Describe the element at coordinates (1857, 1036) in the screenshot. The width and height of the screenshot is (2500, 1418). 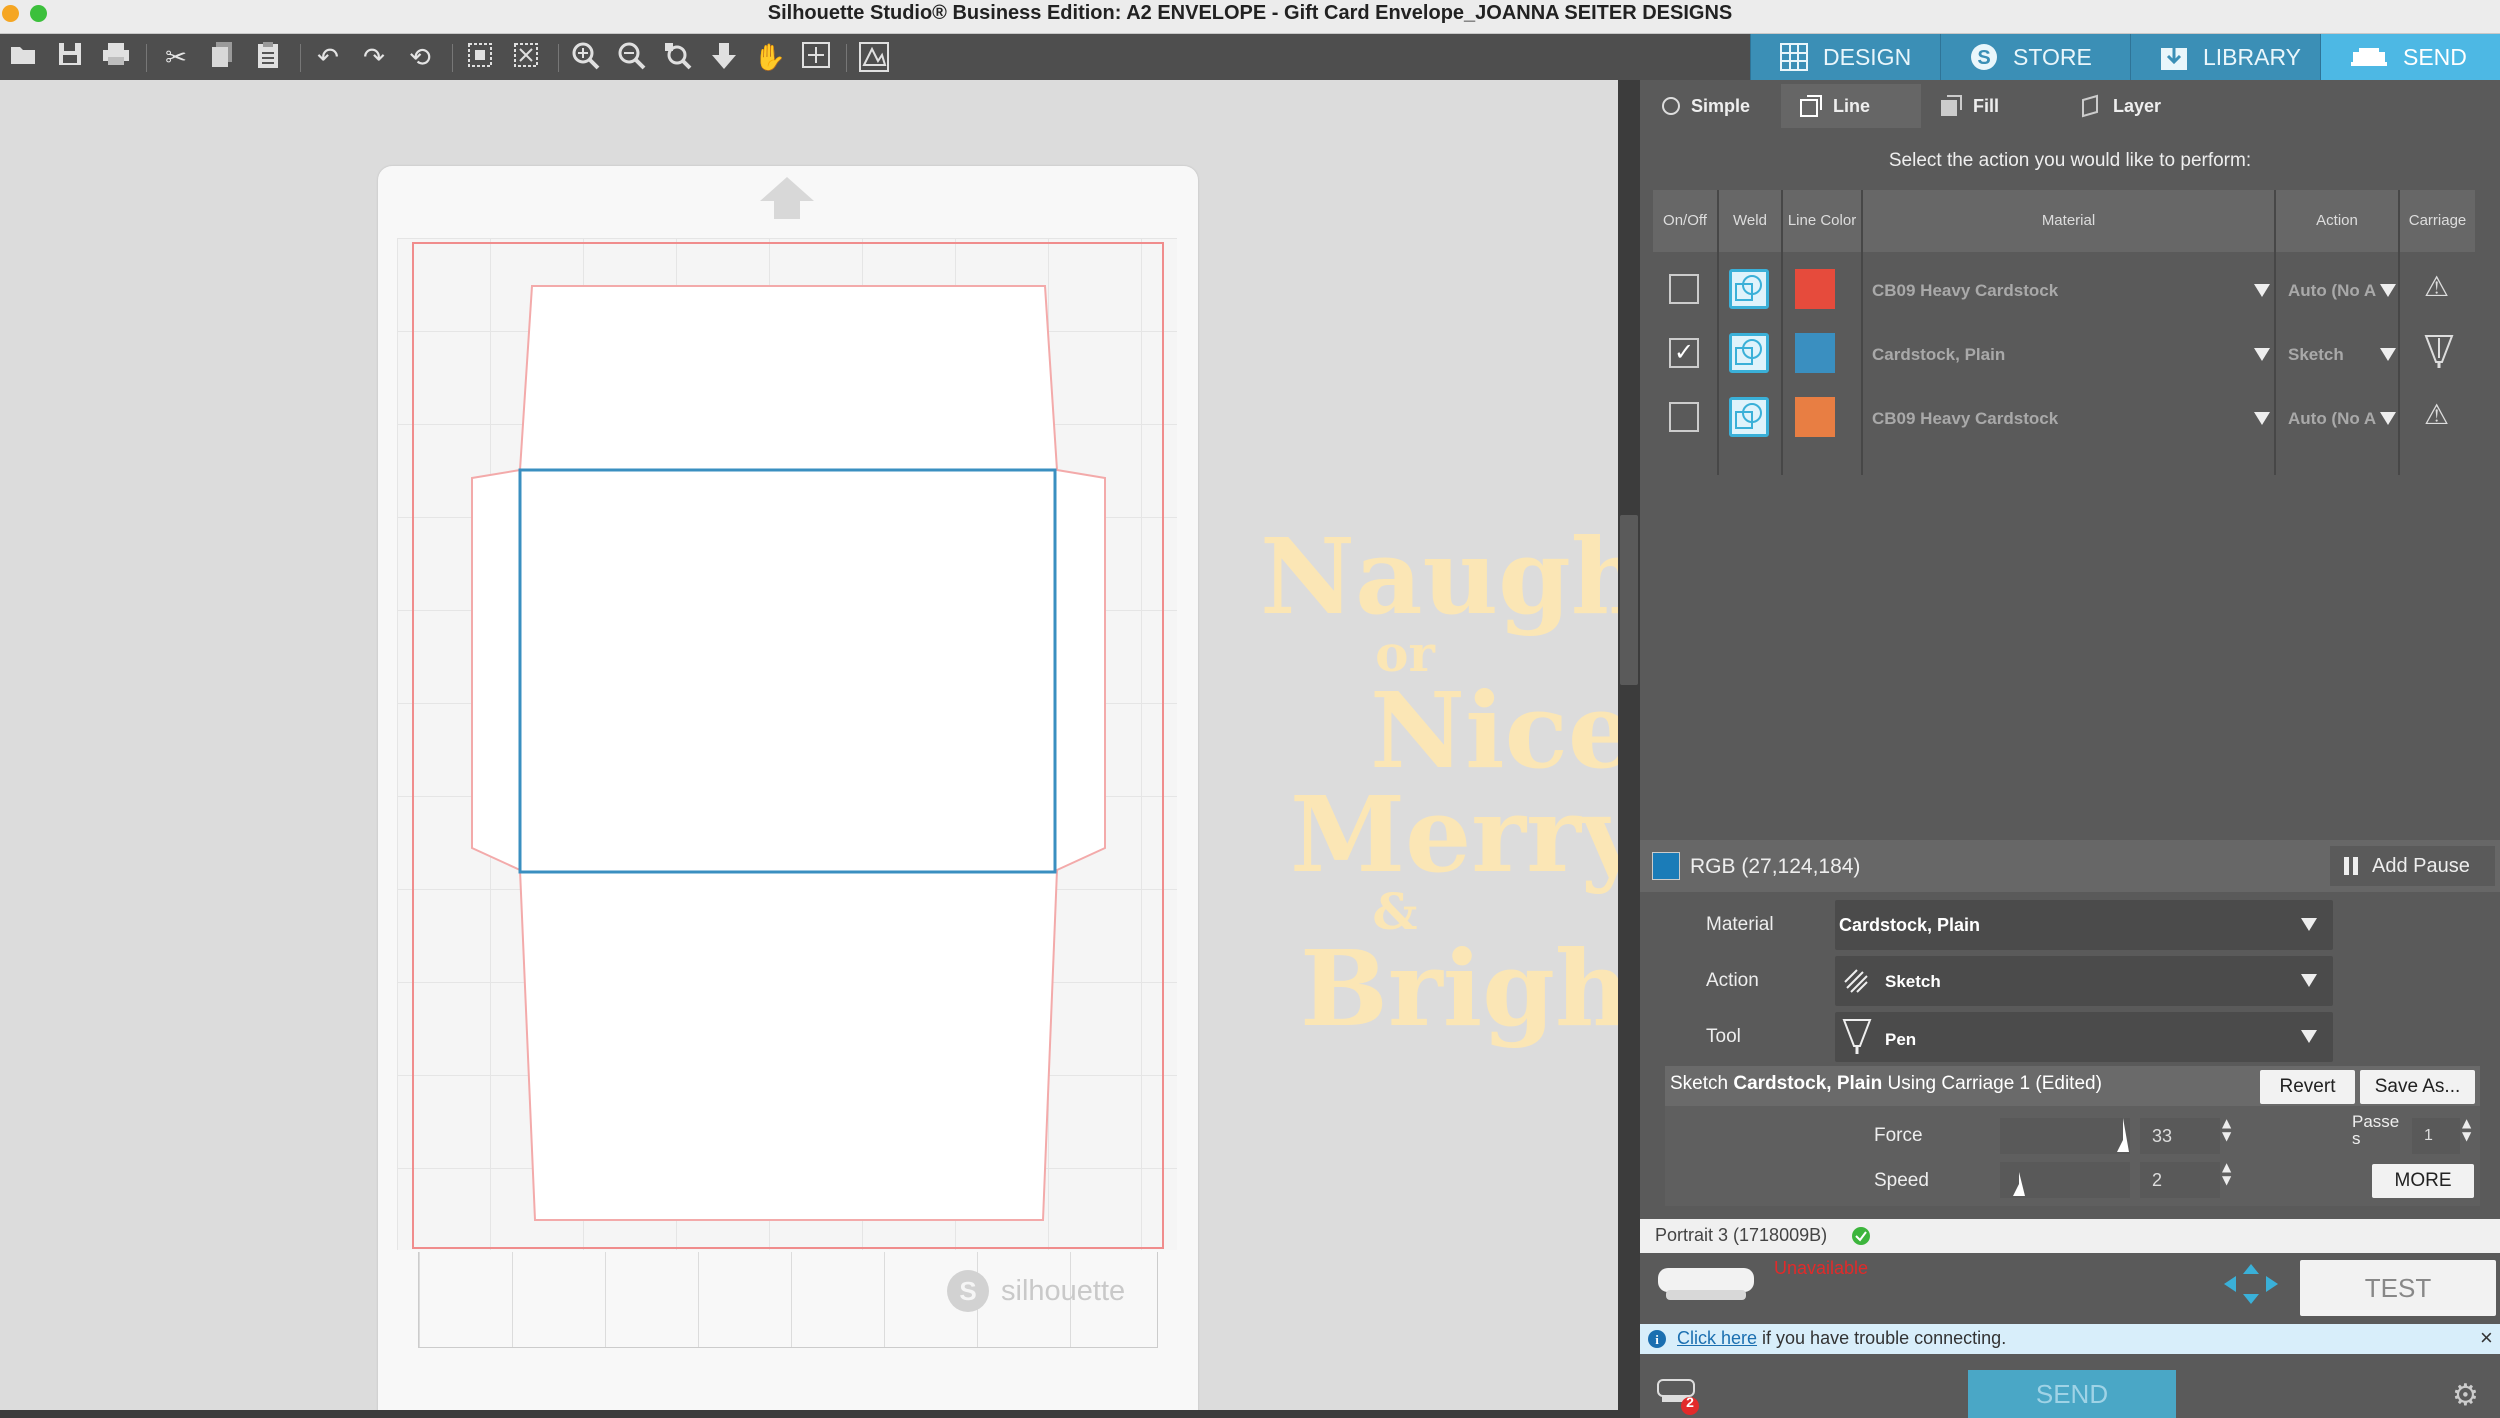
I see `pen-tool-icon` at that location.